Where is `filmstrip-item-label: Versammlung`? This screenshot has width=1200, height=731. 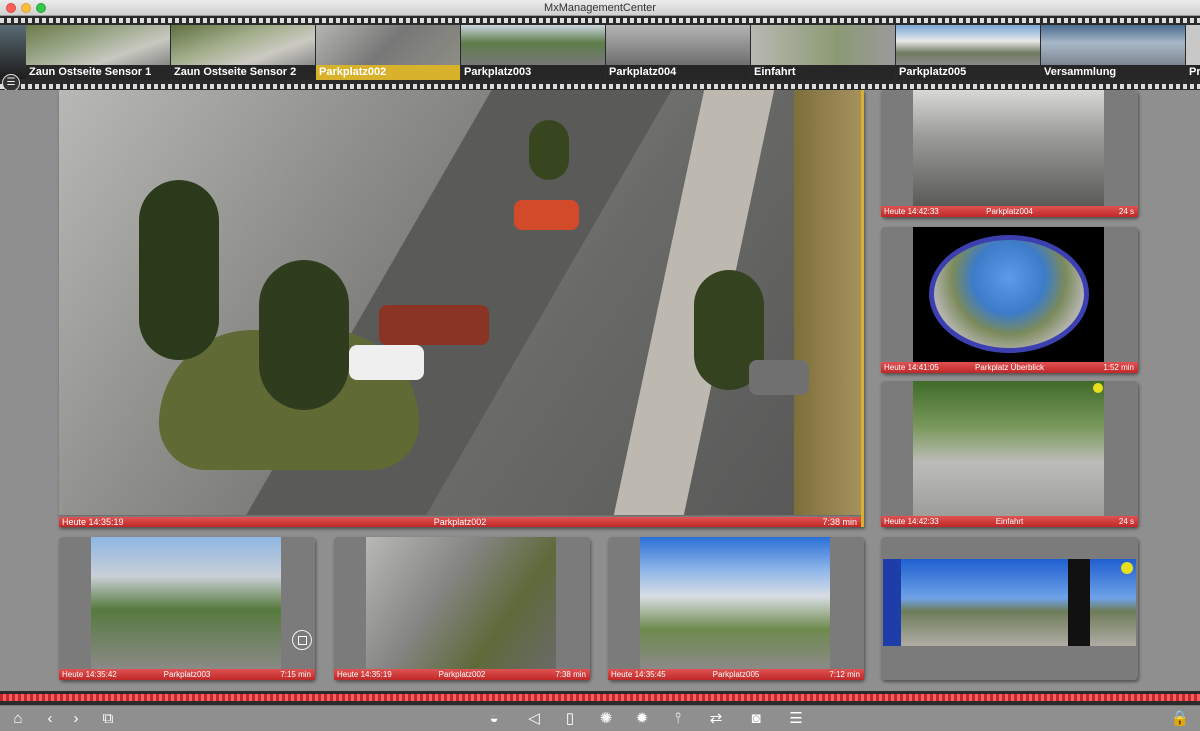
filmstrip-item-label: Versammlung is located at coordinates (1113, 72).